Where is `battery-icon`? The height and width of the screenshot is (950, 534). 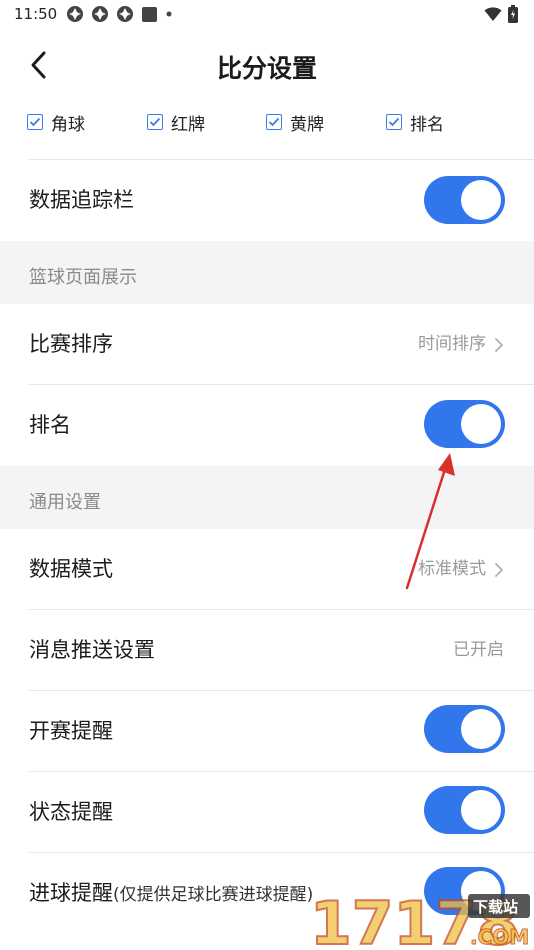
battery-icon is located at coordinates (513, 14).